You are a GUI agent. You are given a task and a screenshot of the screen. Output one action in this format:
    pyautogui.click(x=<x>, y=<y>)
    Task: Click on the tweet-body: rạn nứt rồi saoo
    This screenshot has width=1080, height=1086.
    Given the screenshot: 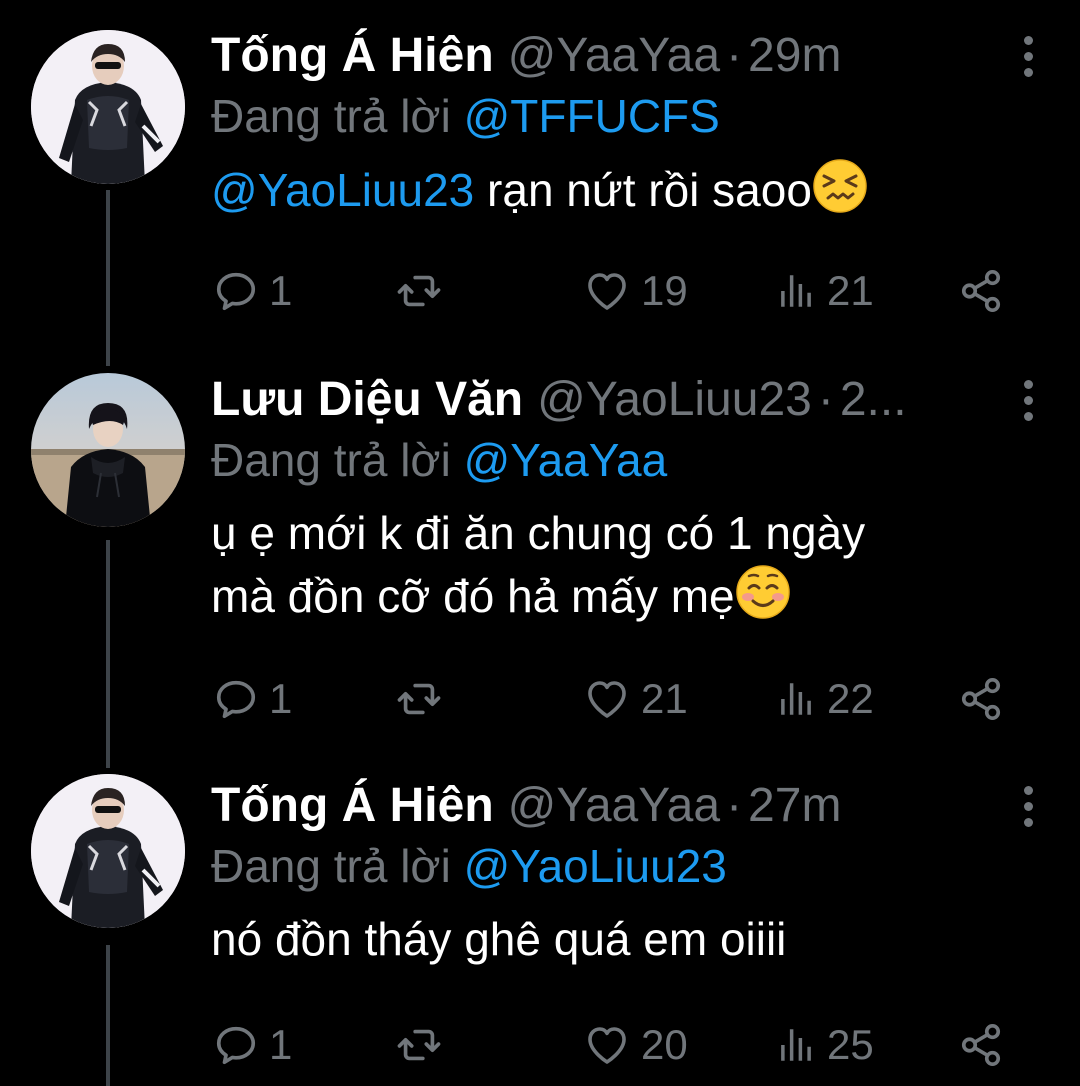 What is the action you would take?
    pyautogui.click(x=649, y=190)
    